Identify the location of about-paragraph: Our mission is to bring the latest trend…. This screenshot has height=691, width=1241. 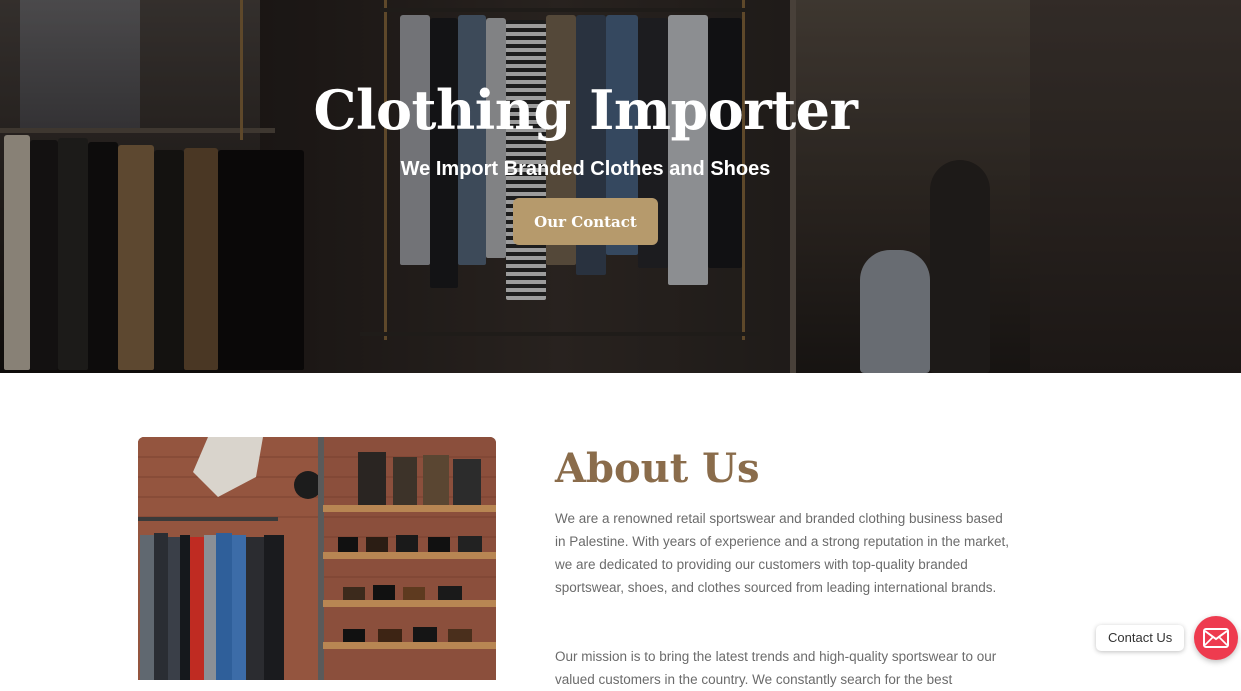
(776, 668).